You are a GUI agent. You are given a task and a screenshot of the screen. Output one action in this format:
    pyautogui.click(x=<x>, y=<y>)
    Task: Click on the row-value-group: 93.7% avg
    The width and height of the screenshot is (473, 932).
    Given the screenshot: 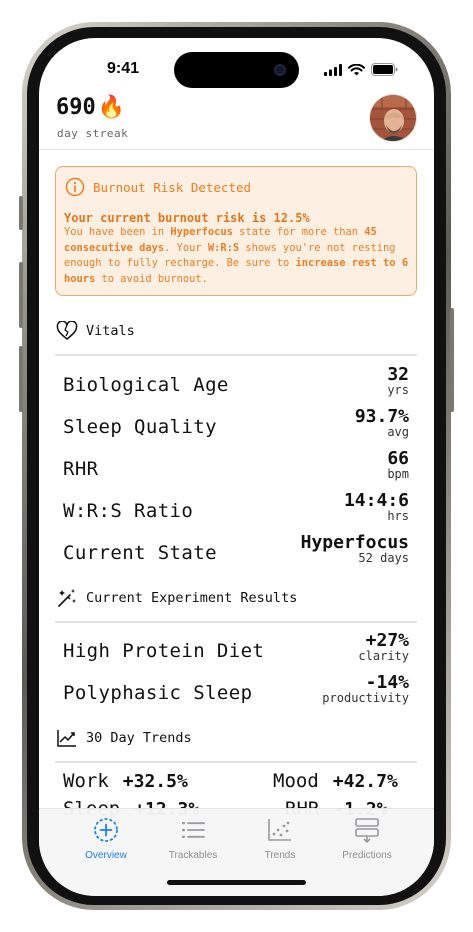 What is the action you would take?
    pyautogui.click(x=381, y=422)
    